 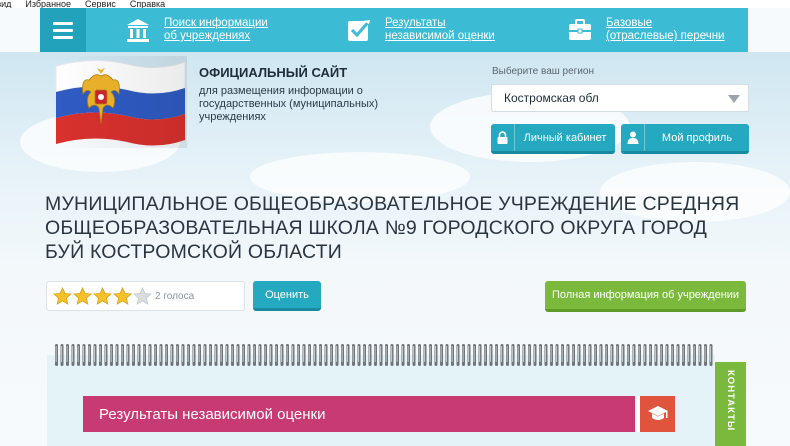 I want to click on menu-item-tools: Сервис, so click(x=100, y=4).